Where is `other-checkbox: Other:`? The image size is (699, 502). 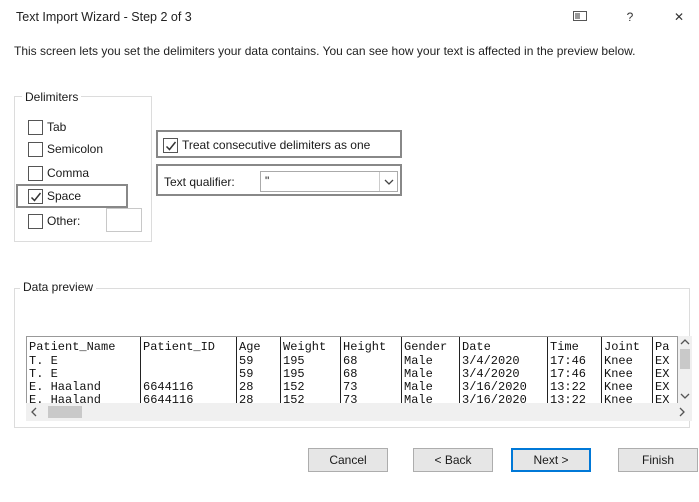
other-checkbox: Other: is located at coordinates (54, 221).